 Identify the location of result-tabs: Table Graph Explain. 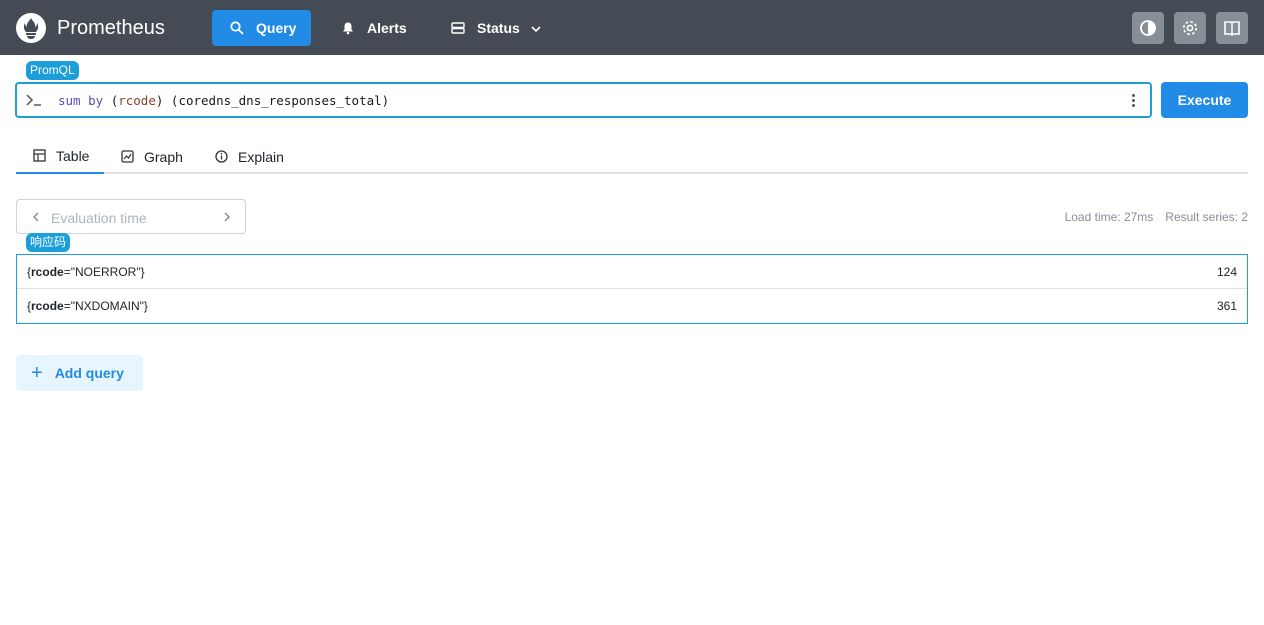
(632, 156).